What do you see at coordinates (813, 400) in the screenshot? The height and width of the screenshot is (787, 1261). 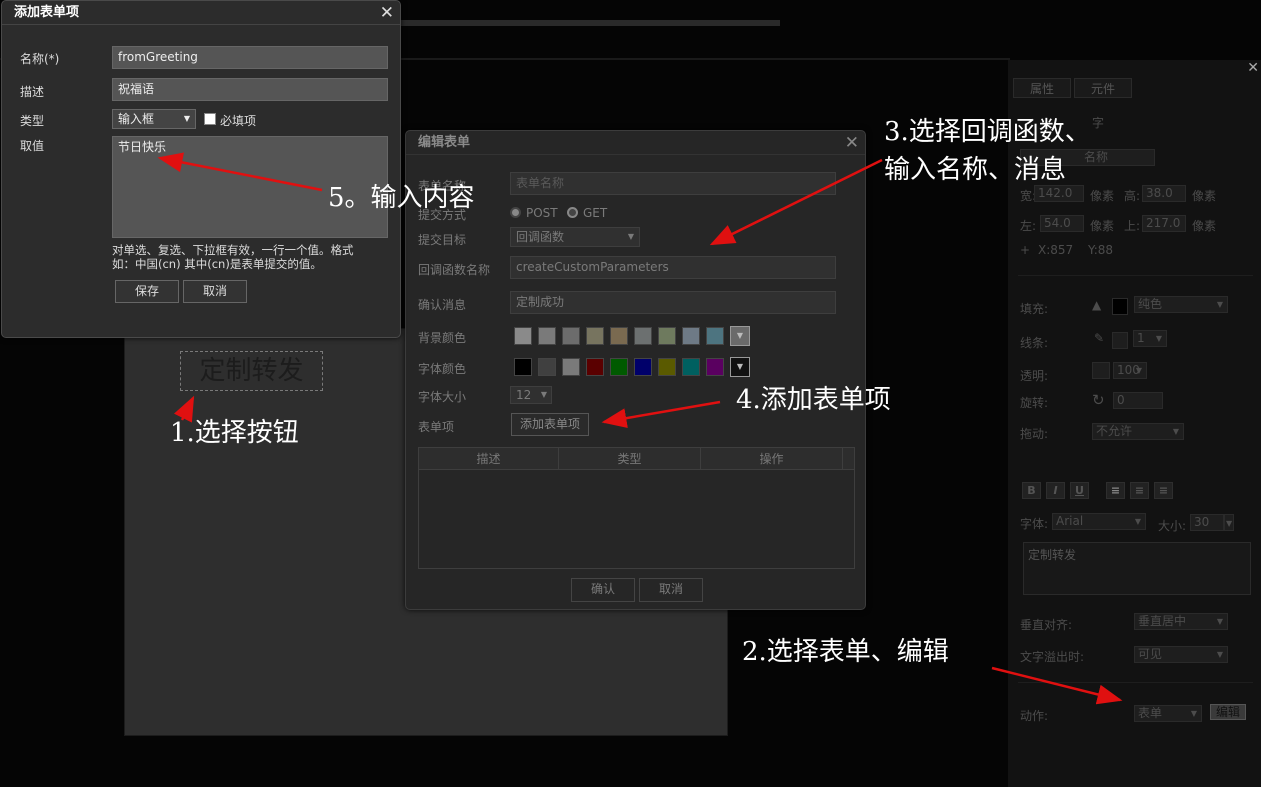 I see `annotation-step4: 4.添加表单项` at bounding box center [813, 400].